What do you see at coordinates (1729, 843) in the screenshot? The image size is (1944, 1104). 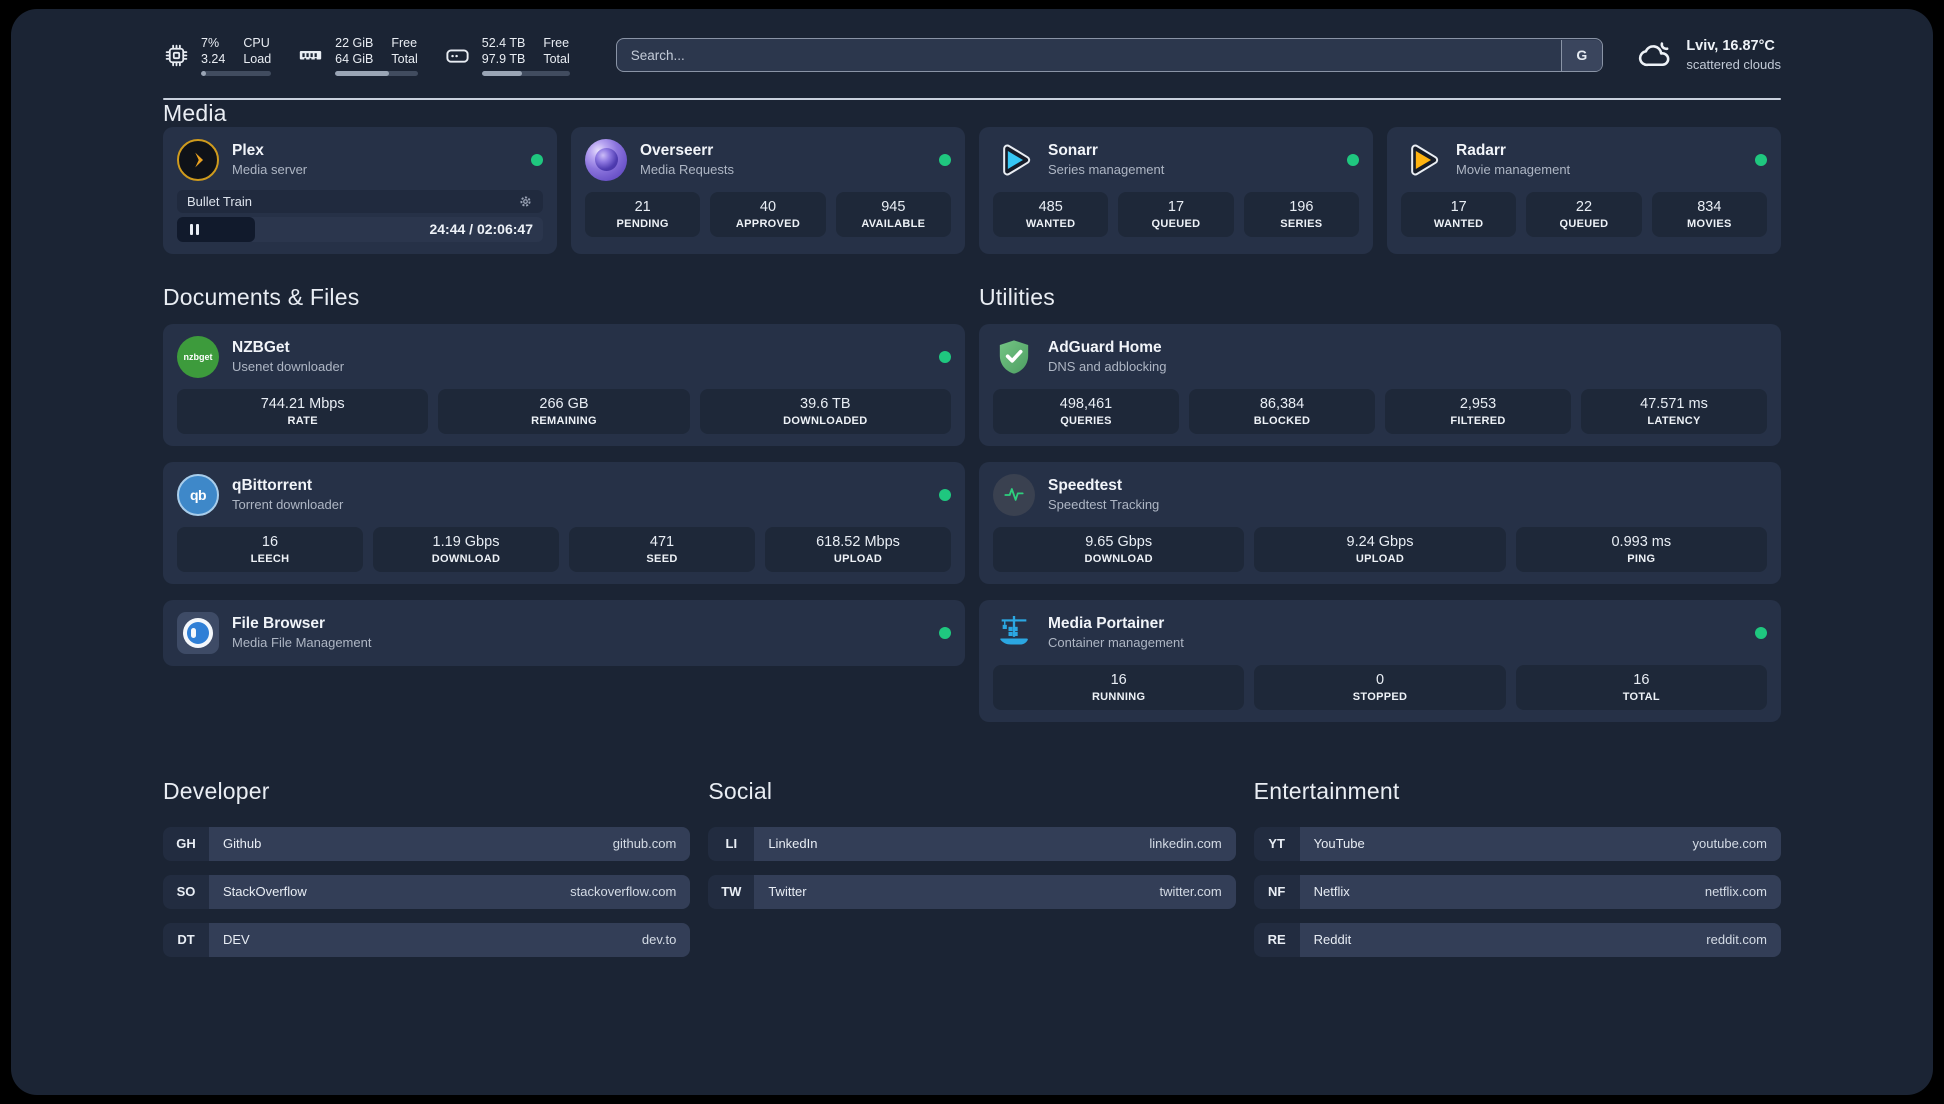 I see `link-url: youtube.com` at bounding box center [1729, 843].